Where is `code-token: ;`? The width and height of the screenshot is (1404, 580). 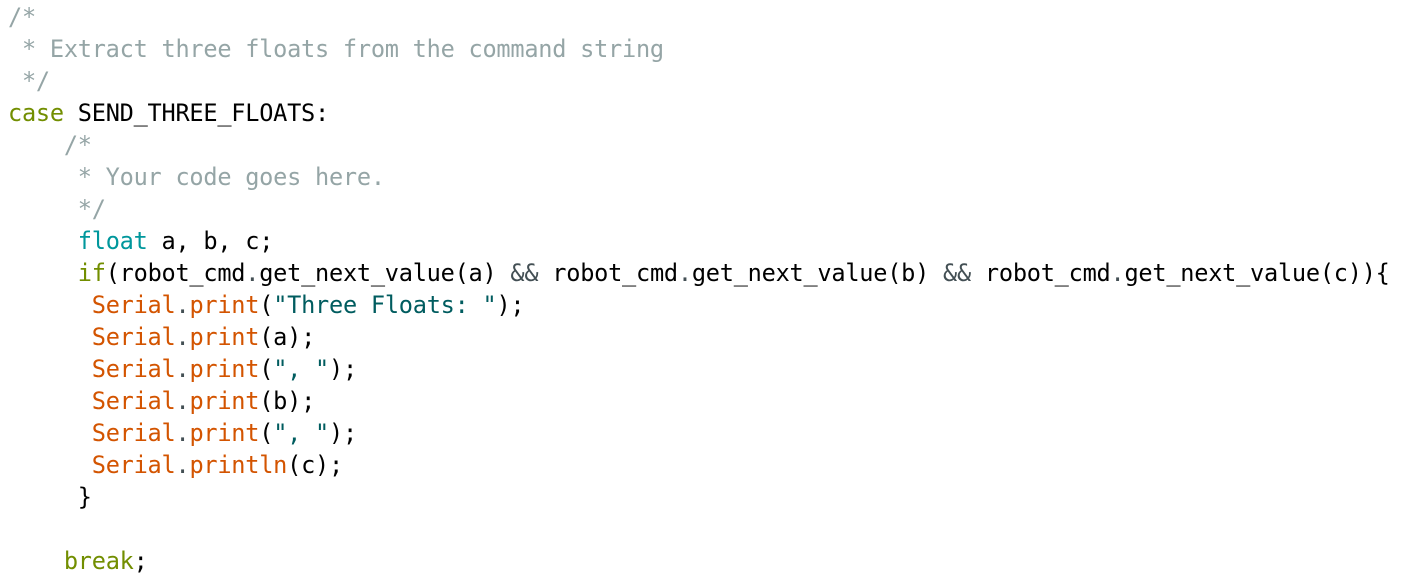
code-token: ; is located at coordinates (140, 561).